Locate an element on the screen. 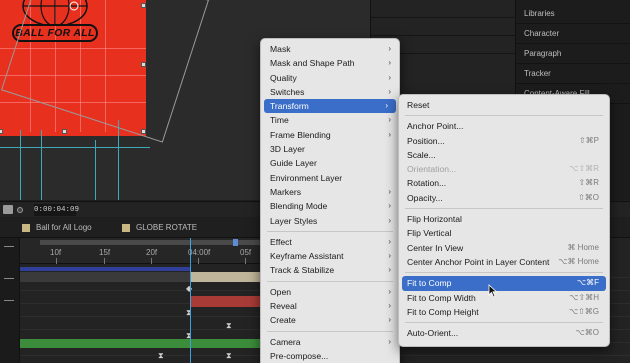  menu-item-label: 3D Layer is located at coordinates (287, 149).